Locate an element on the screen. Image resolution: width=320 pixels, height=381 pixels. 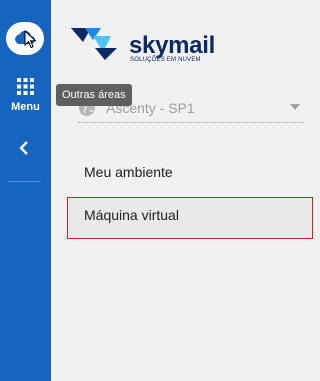
environment-select: Ascenty - SP1 is located at coordinates (191, 108).